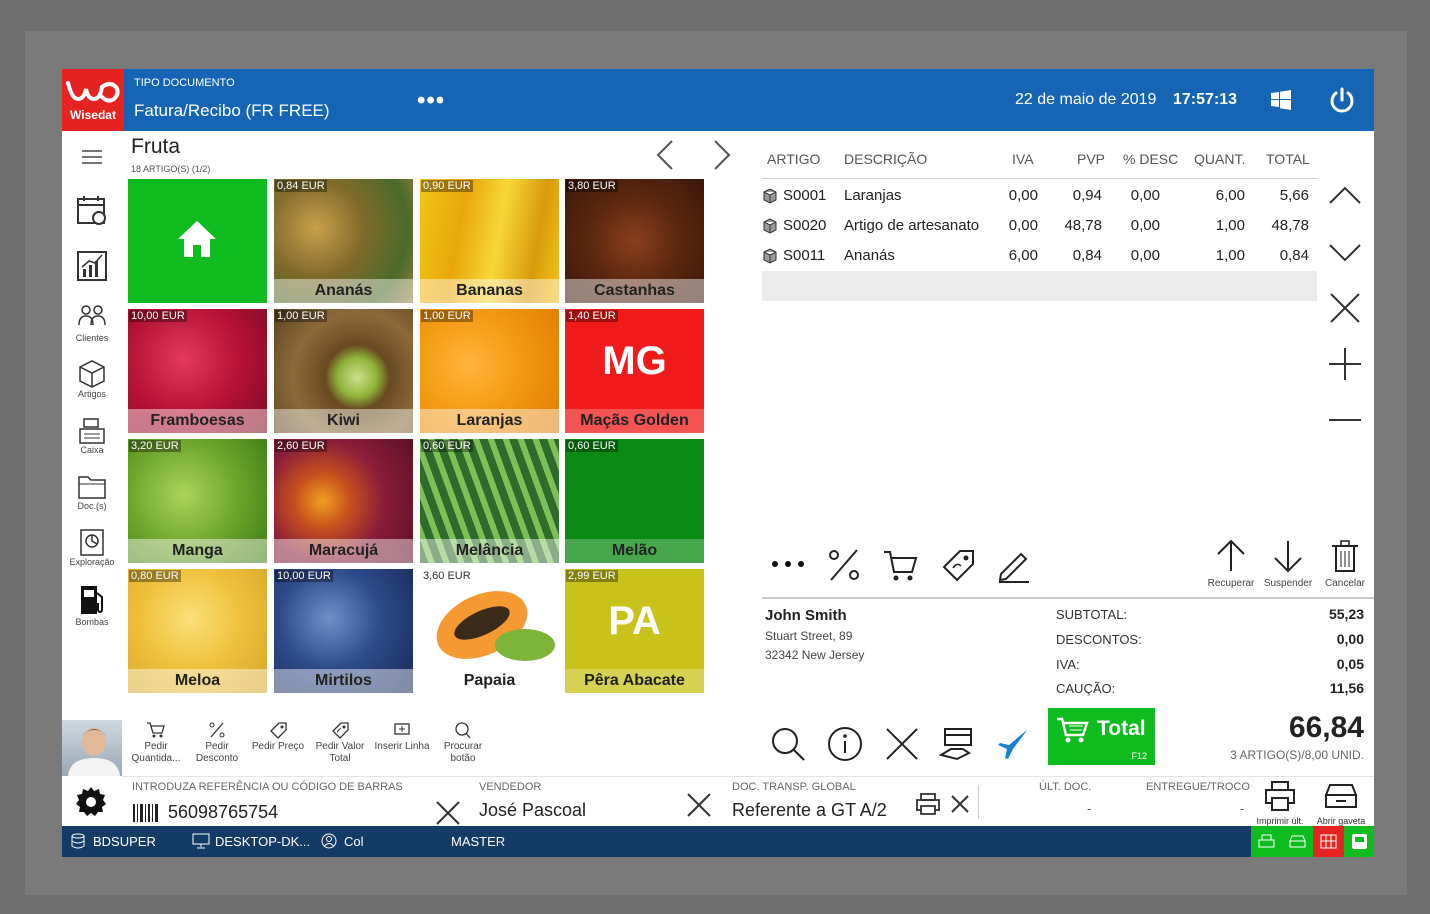  I want to click on suspend-button: Suspender, so click(1288, 564).